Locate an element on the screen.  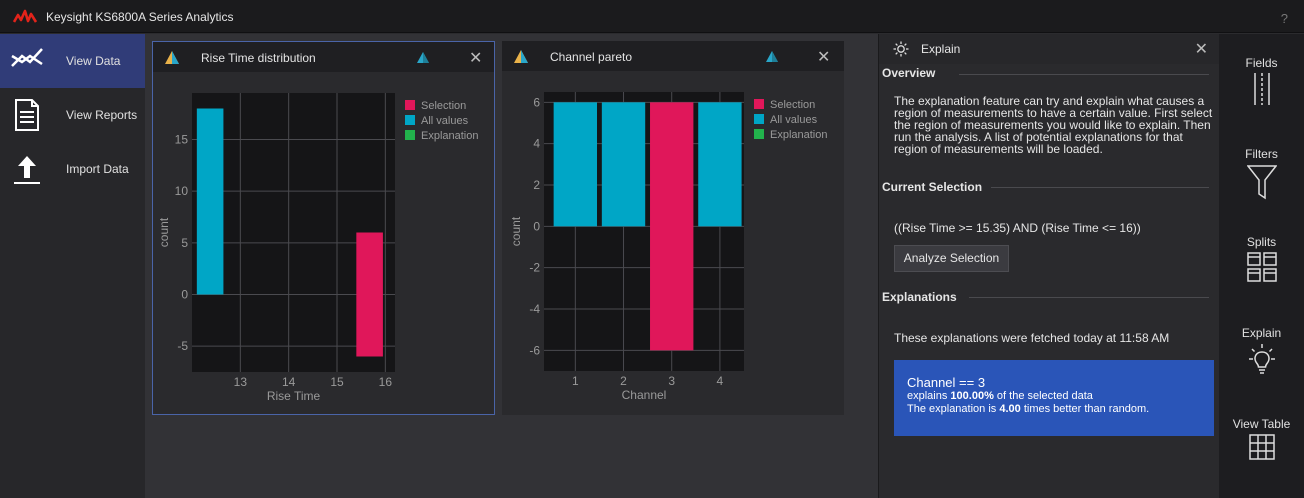
rb-label: Fields is located at coordinates (1261, 63).